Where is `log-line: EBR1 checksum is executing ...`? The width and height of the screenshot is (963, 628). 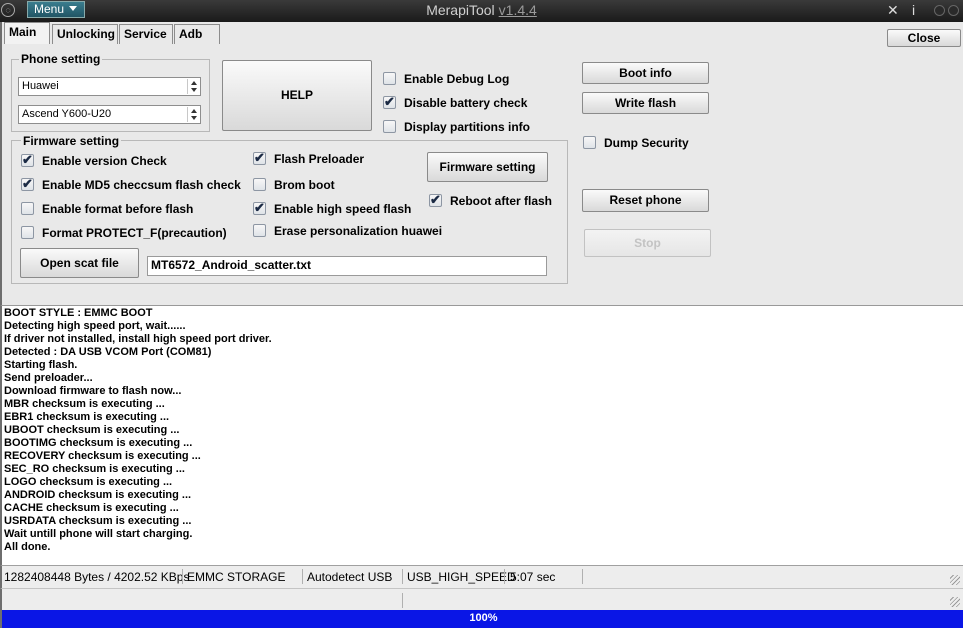
log-line: EBR1 checksum is executing ... is located at coordinates (87, 417).